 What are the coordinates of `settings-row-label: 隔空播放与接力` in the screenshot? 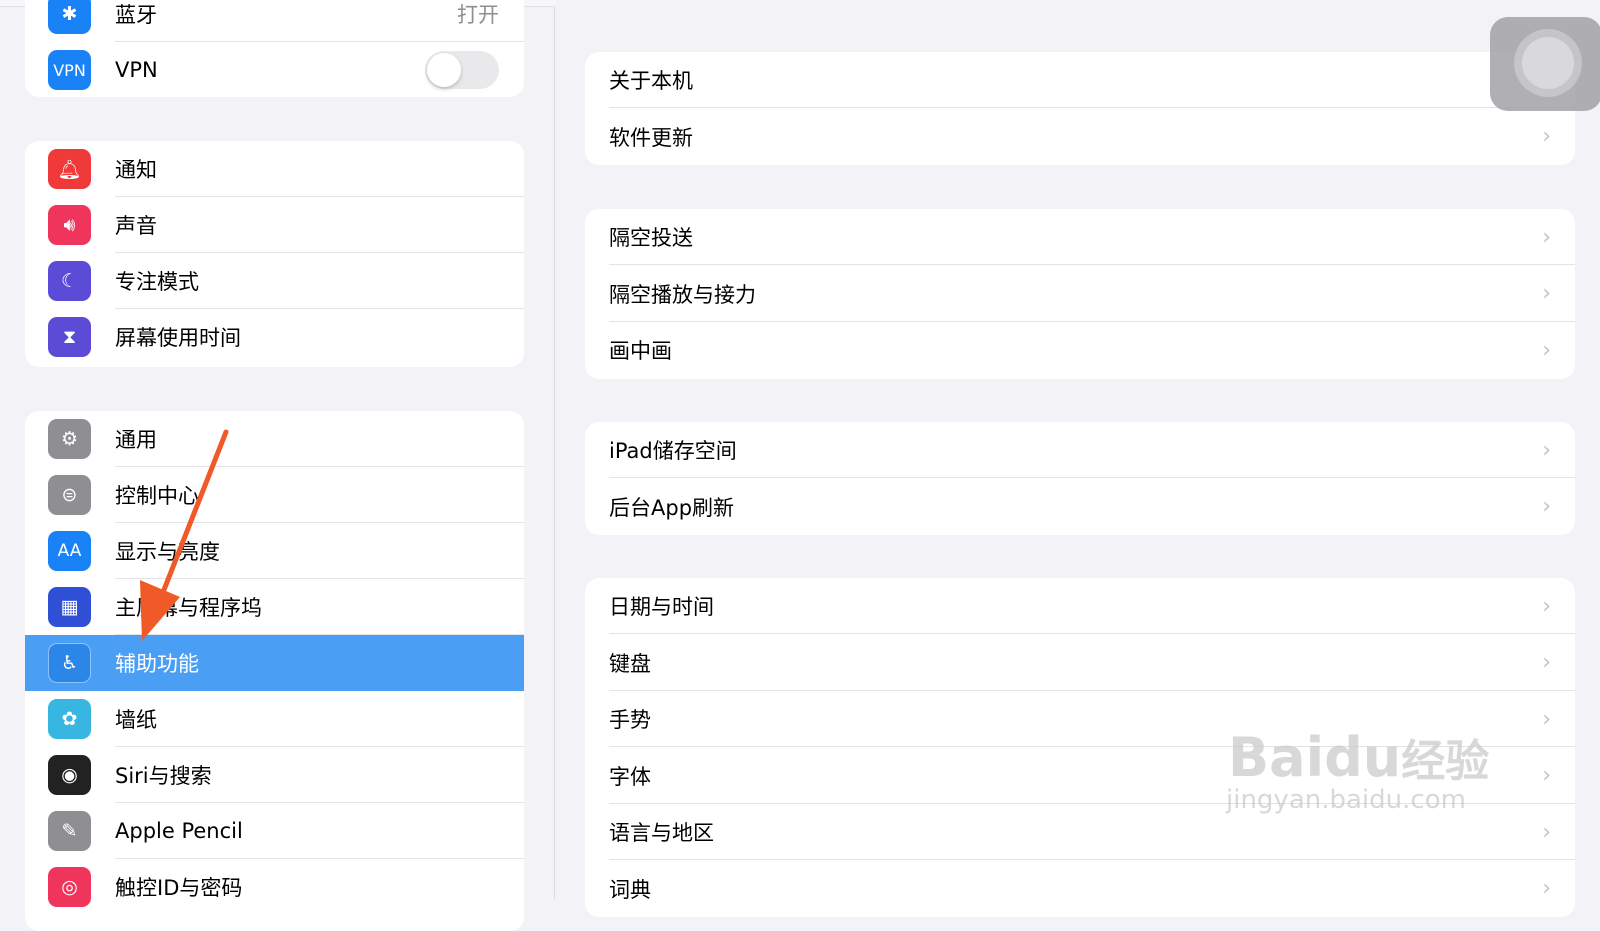 It's located at (682, 294).